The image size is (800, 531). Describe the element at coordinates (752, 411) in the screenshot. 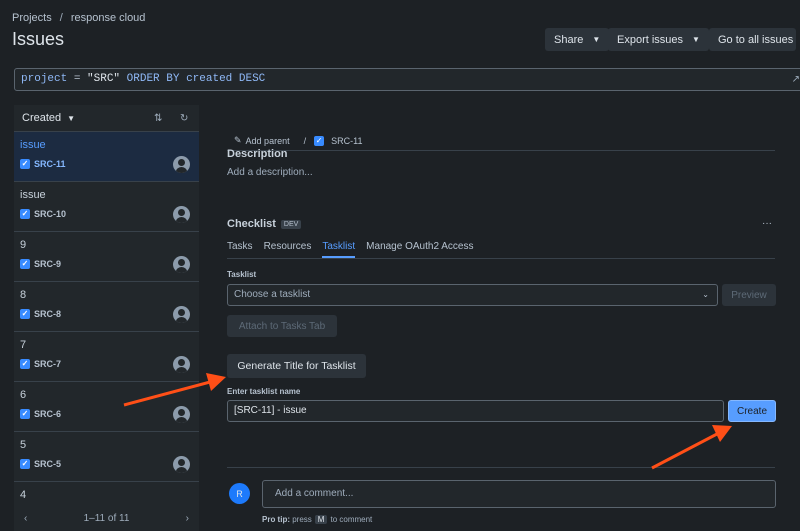

I see `create-button: Create` at that location.